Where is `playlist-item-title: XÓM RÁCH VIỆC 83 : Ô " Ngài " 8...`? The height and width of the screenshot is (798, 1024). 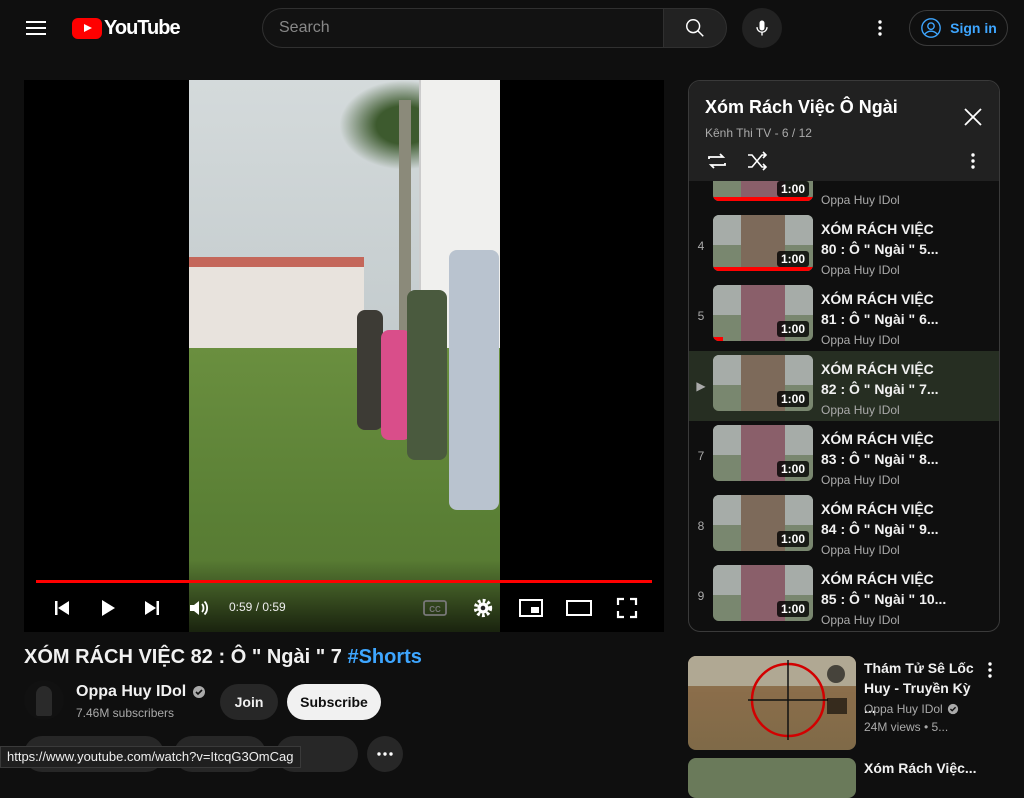 playlist-item-title: XÓM RÁCH VIỆC 83 : Ô " Ngài " 8... is located at coordinates (886, 449).